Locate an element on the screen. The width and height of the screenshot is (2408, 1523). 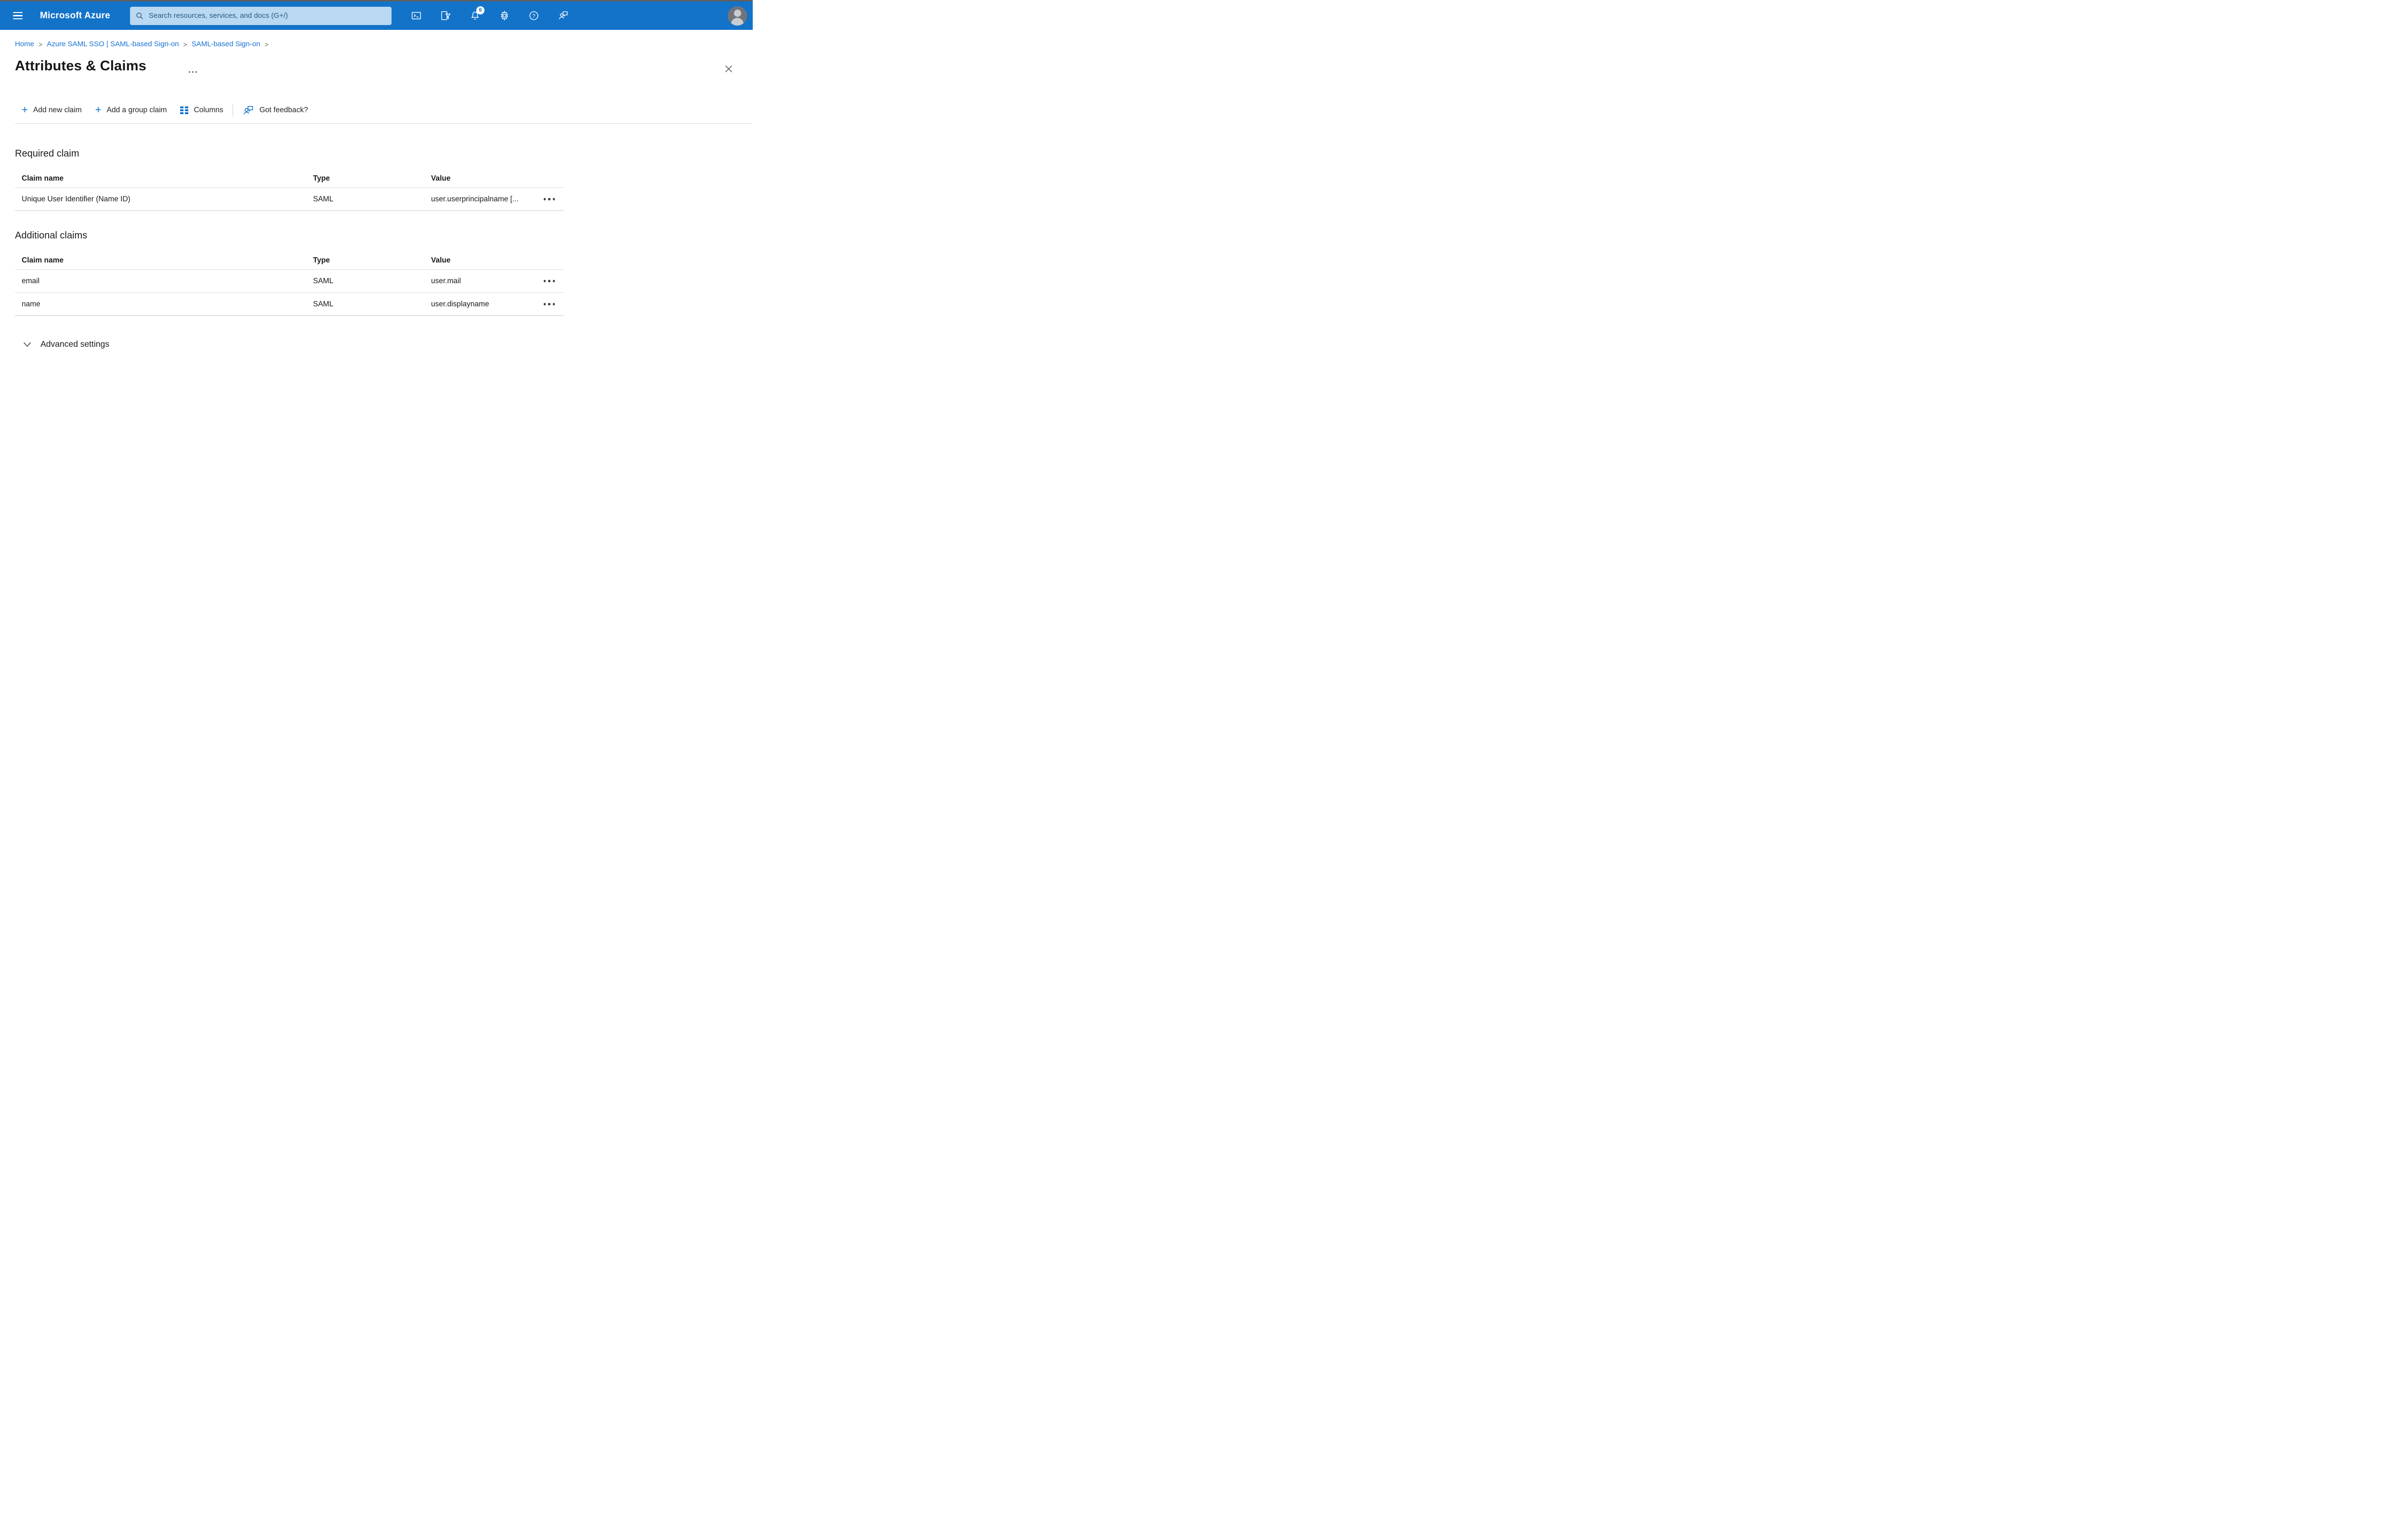
avatar-head is located at coordinates (737, 13).